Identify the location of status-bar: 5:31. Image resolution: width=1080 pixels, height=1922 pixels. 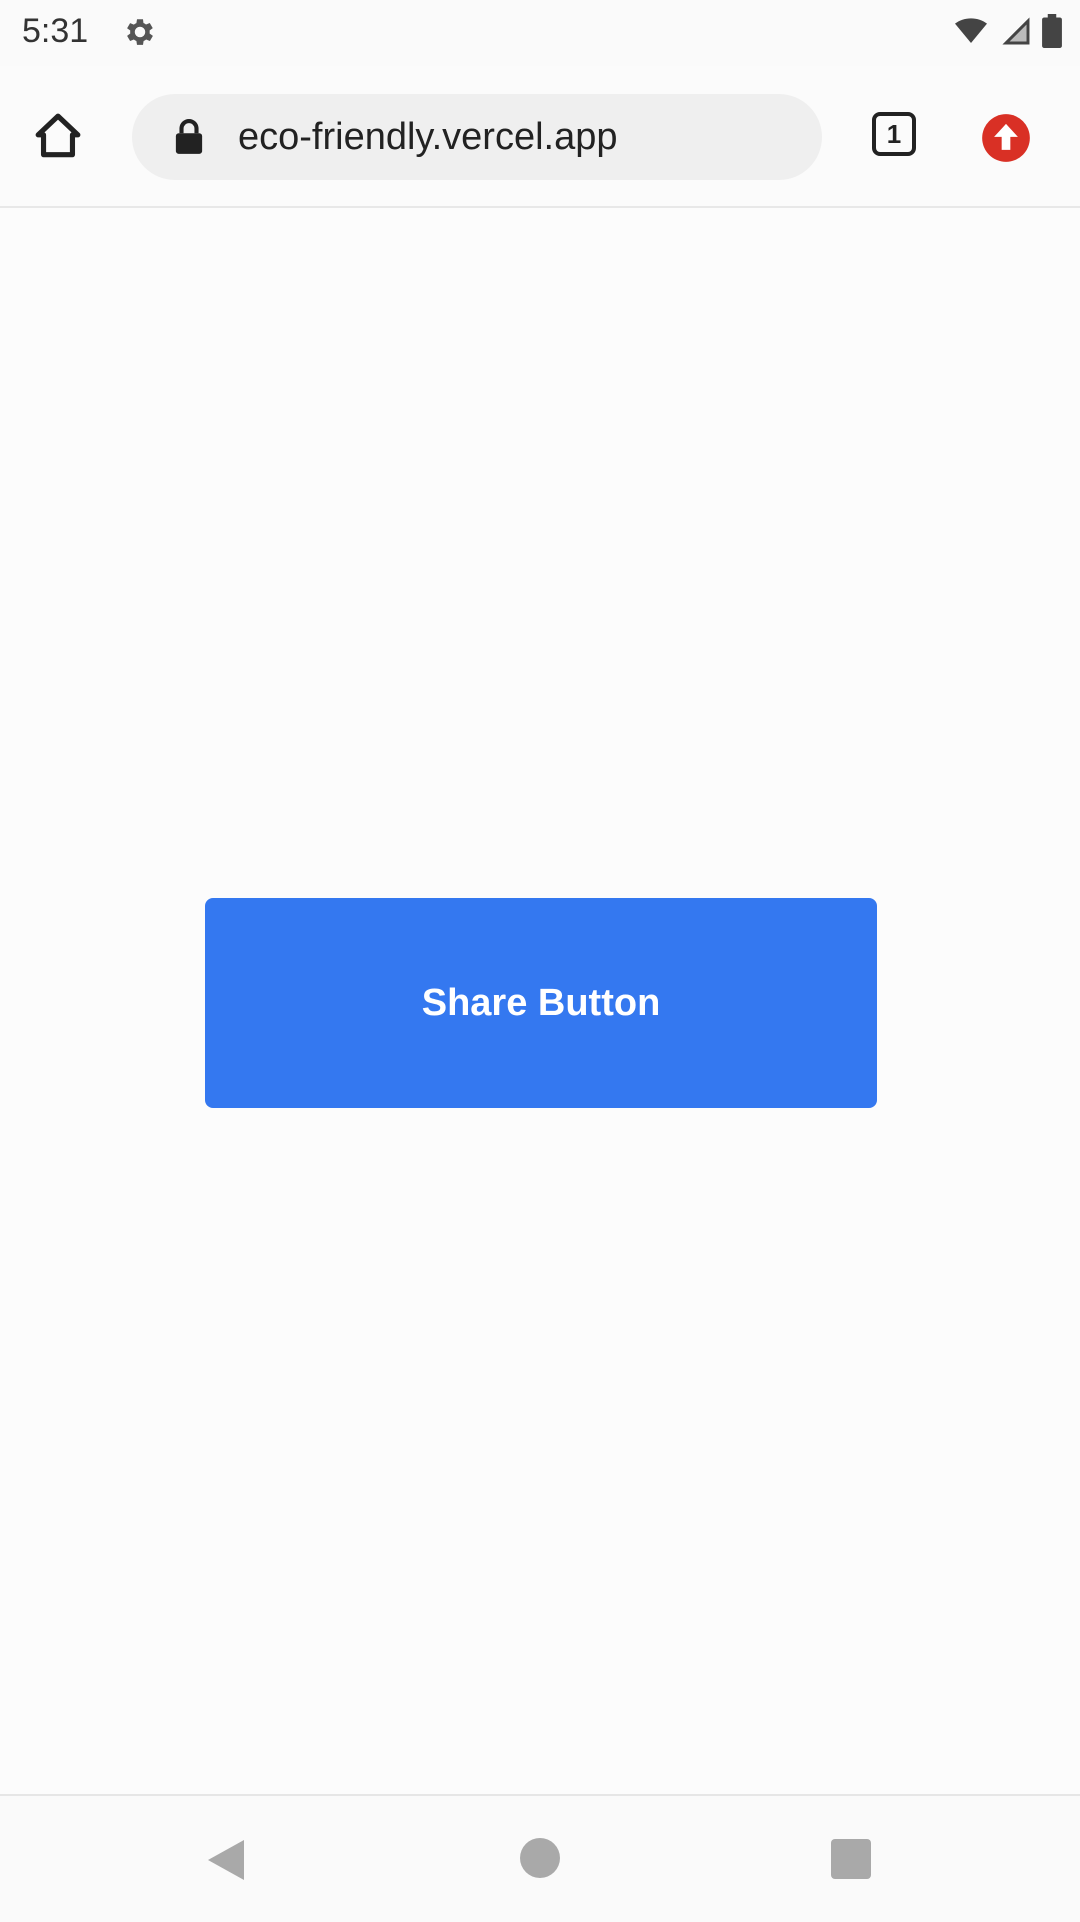
(540, 33).